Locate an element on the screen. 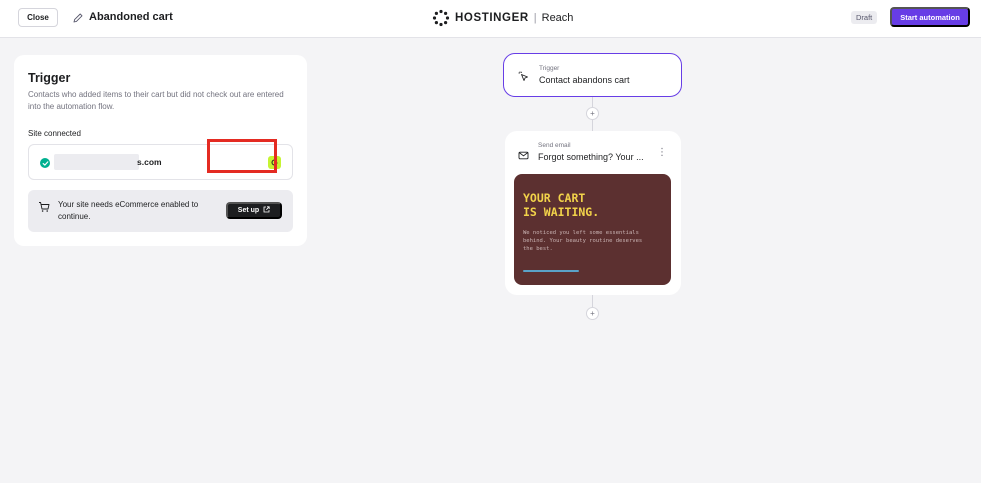 The width and height of the screenshot is (981, 483). set-up-button: Set up is located at coordinates (254, 210).